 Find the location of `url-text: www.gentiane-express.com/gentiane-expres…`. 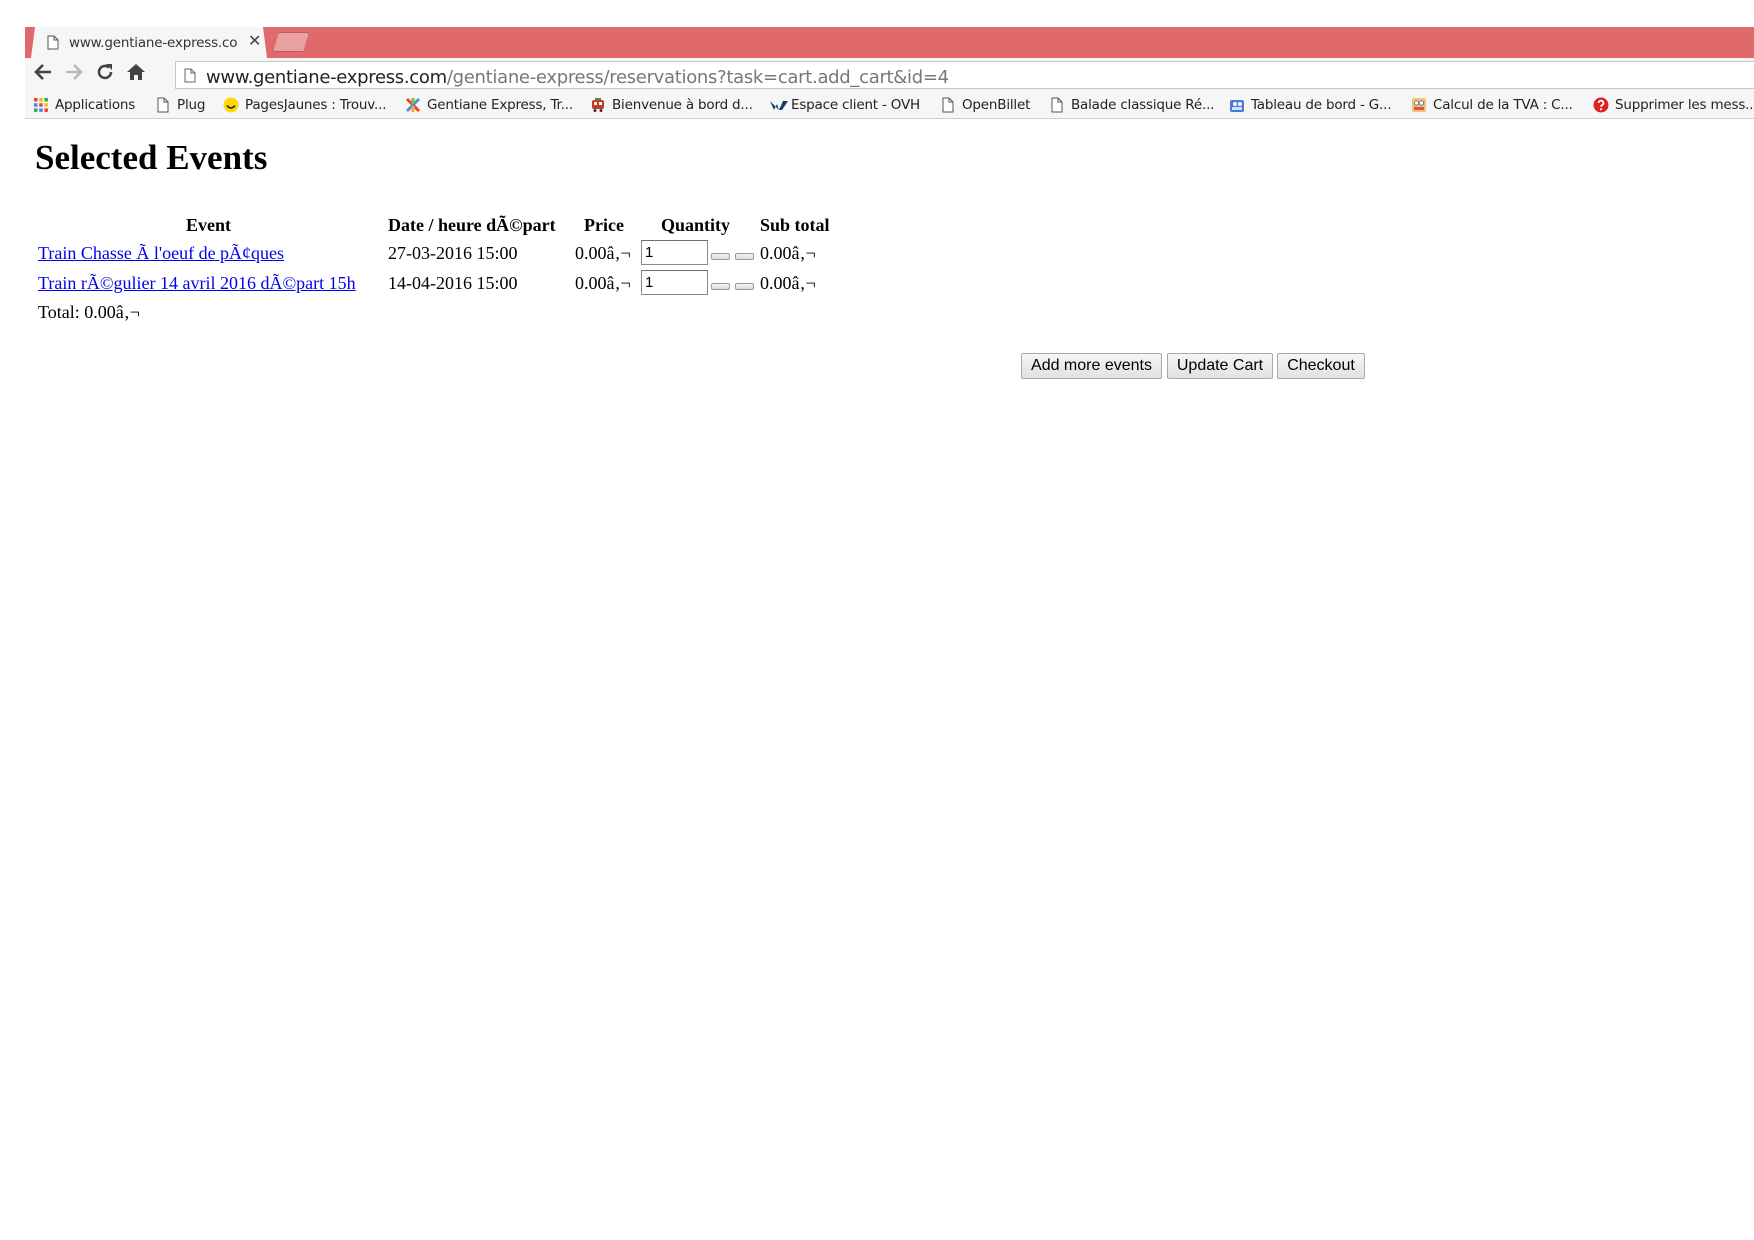

url-text: www.gentiane-express.com/gentiane-expres… is located at coordinates (577, 77).